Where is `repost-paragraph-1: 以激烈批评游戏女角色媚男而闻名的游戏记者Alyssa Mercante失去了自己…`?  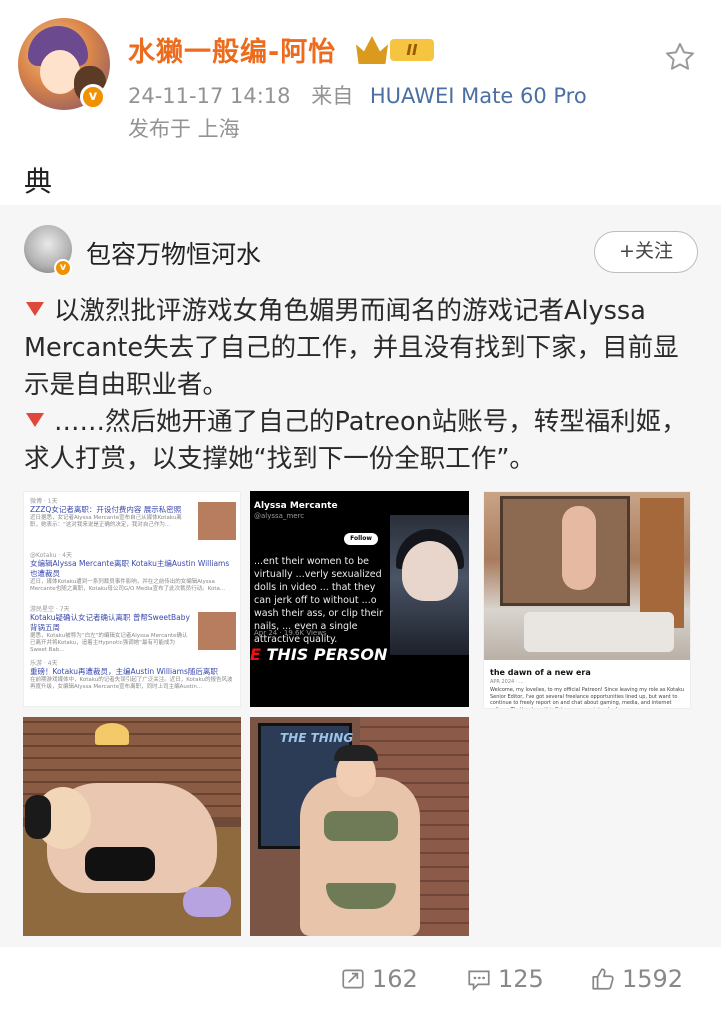 repost-paragraph-1: 以激烈批评游戏女角色媚男而闻名的游戏记者Alyssa Mercante失去了自己… is located at coordinates (364, 348).